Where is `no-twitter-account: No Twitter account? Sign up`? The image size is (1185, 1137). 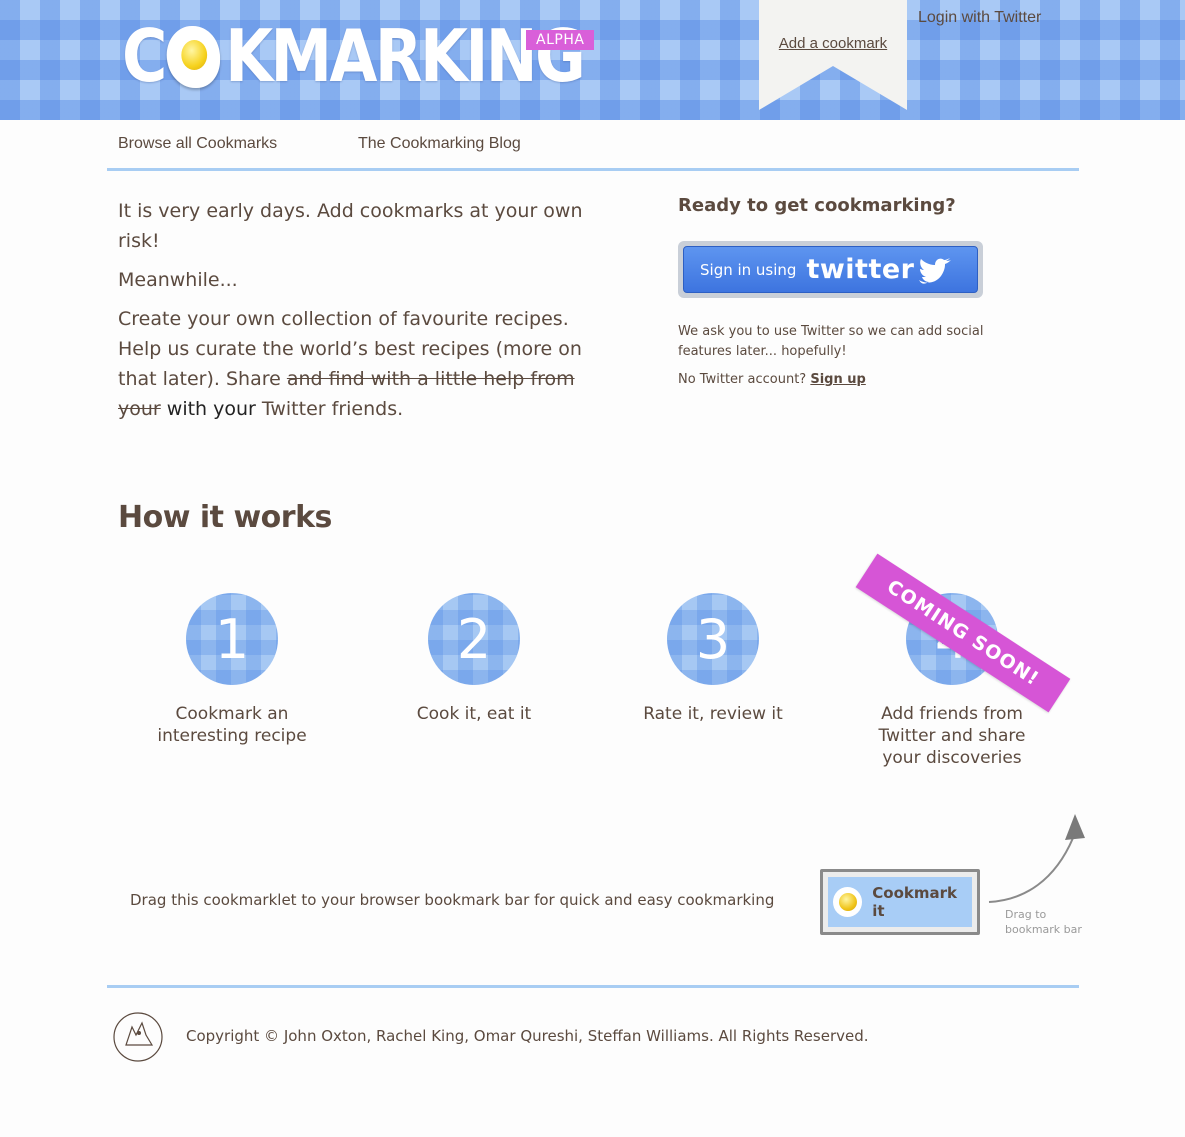
no-twitter-account: No Twitter account? Sign up is located at coordinates (772, 379).